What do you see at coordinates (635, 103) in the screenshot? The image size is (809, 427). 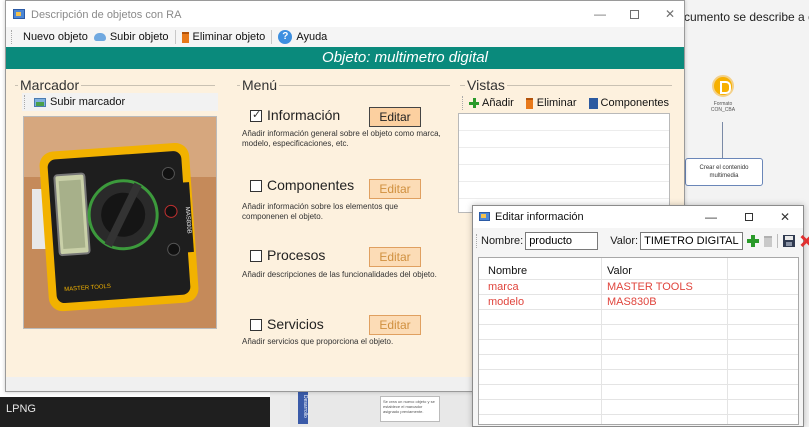 I see `components-label: Componentes` at bounding box center [635, 103].